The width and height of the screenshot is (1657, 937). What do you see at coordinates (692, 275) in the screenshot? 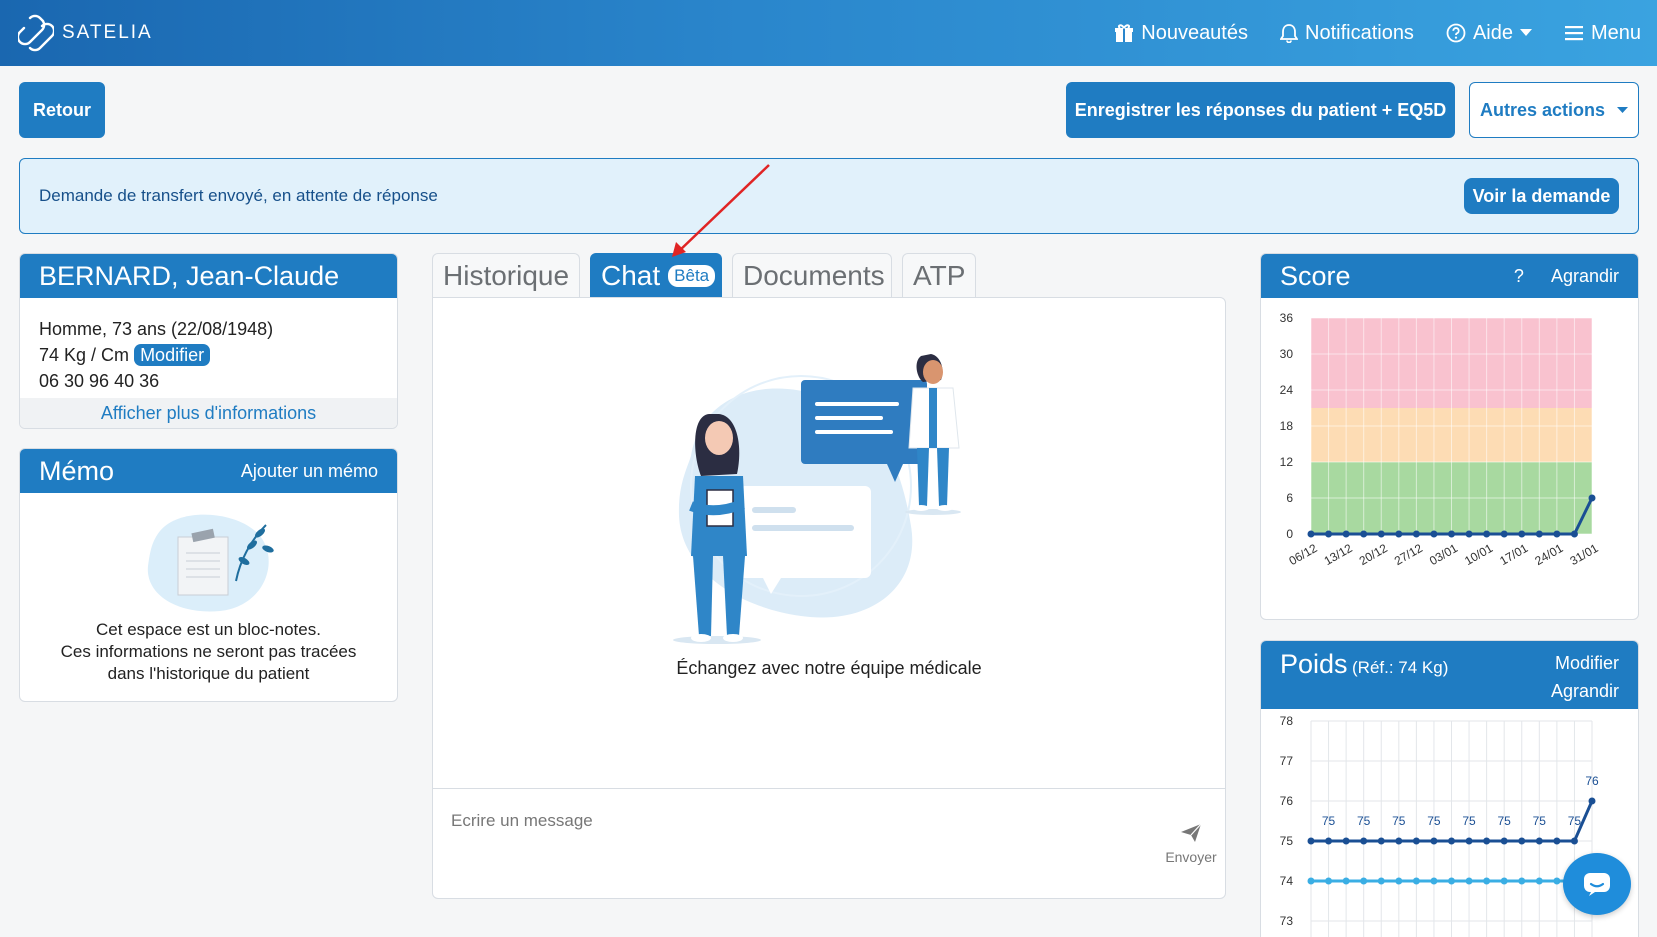
I see `beta-badge: Bêta` at bounding box center [692, 275].